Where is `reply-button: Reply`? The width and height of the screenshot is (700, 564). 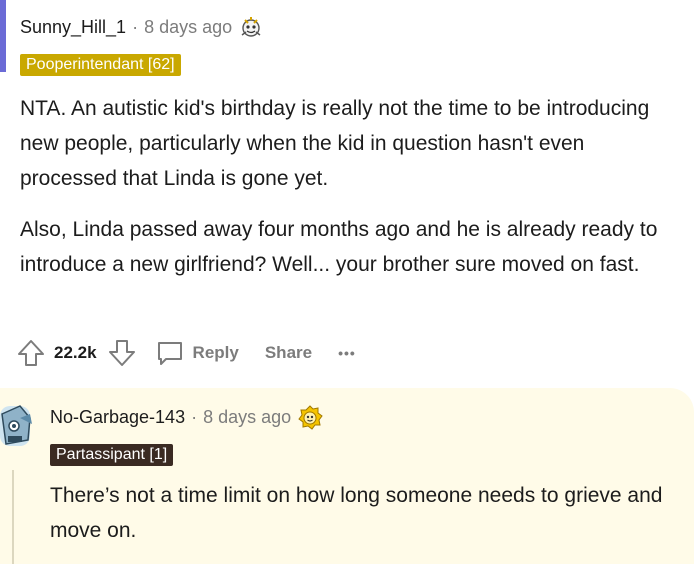
reply-button: Reply is located at coordinates (197, 353).